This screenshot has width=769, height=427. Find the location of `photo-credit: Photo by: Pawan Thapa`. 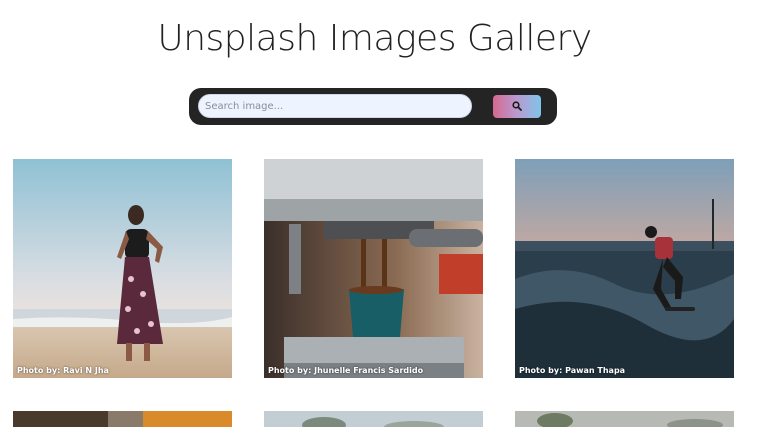

photo-credit: Photo by: Pawan Thapa is located at coordinates (572, 370).